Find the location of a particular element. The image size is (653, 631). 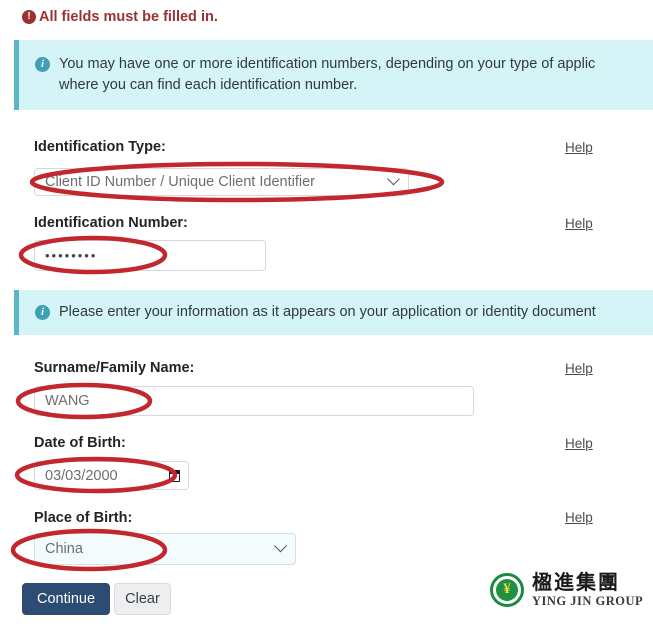

logo-name-chinese: 楹進集團 is located at coordinates (576, 582).